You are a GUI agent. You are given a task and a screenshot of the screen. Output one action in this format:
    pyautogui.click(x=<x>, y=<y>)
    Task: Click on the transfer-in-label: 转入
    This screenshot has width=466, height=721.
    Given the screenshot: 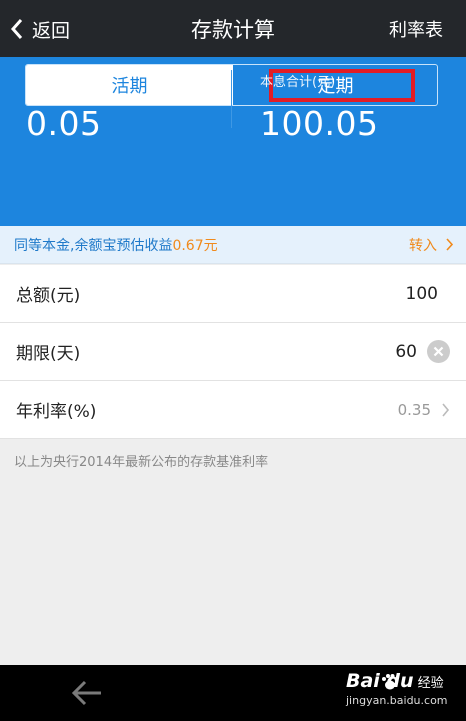 What is the action you would take?
    pyautogui.click(x=423, y=245)
    